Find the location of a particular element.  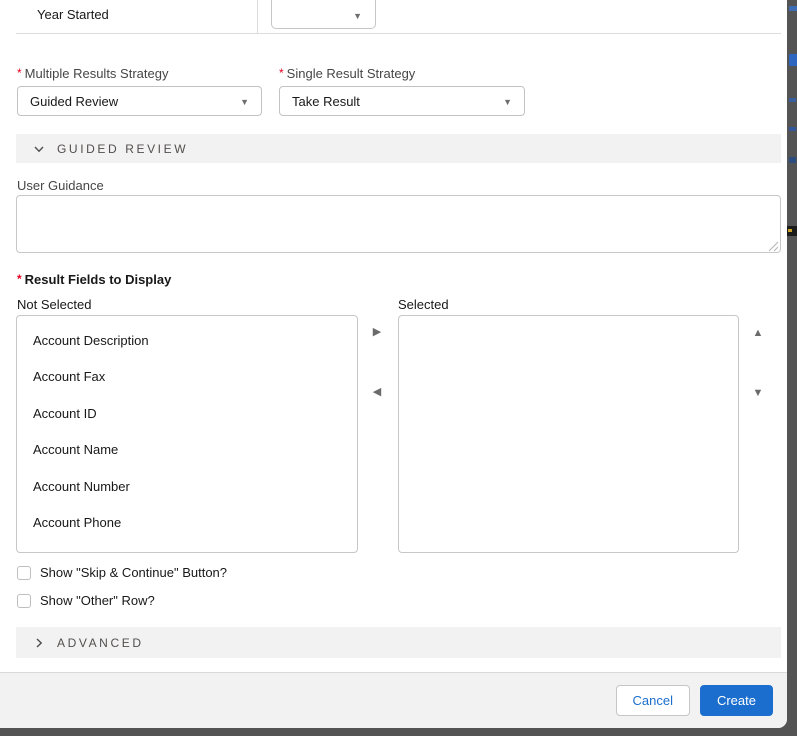

multiple-results-strategy-label: * Multiple Results Strategy is located at coordinates (93, 73).